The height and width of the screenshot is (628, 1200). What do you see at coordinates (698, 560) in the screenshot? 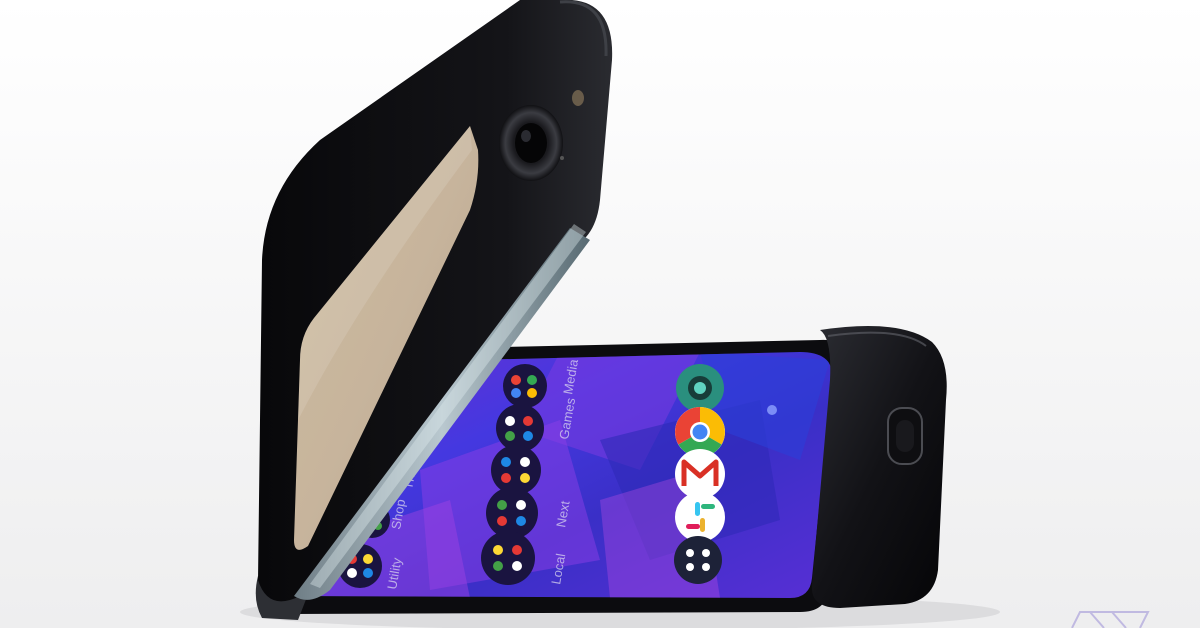
I see `apps-drawer-icon` at bounding box center [698, 560].